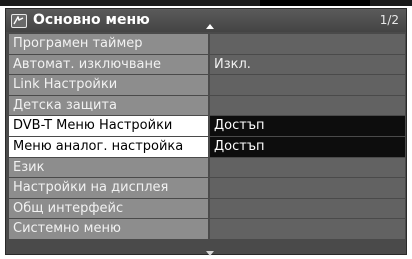 The width and height of the screenshot is (412, 259). I want to click on menu-item-system-menu: Системно меню, so click(207, 229).